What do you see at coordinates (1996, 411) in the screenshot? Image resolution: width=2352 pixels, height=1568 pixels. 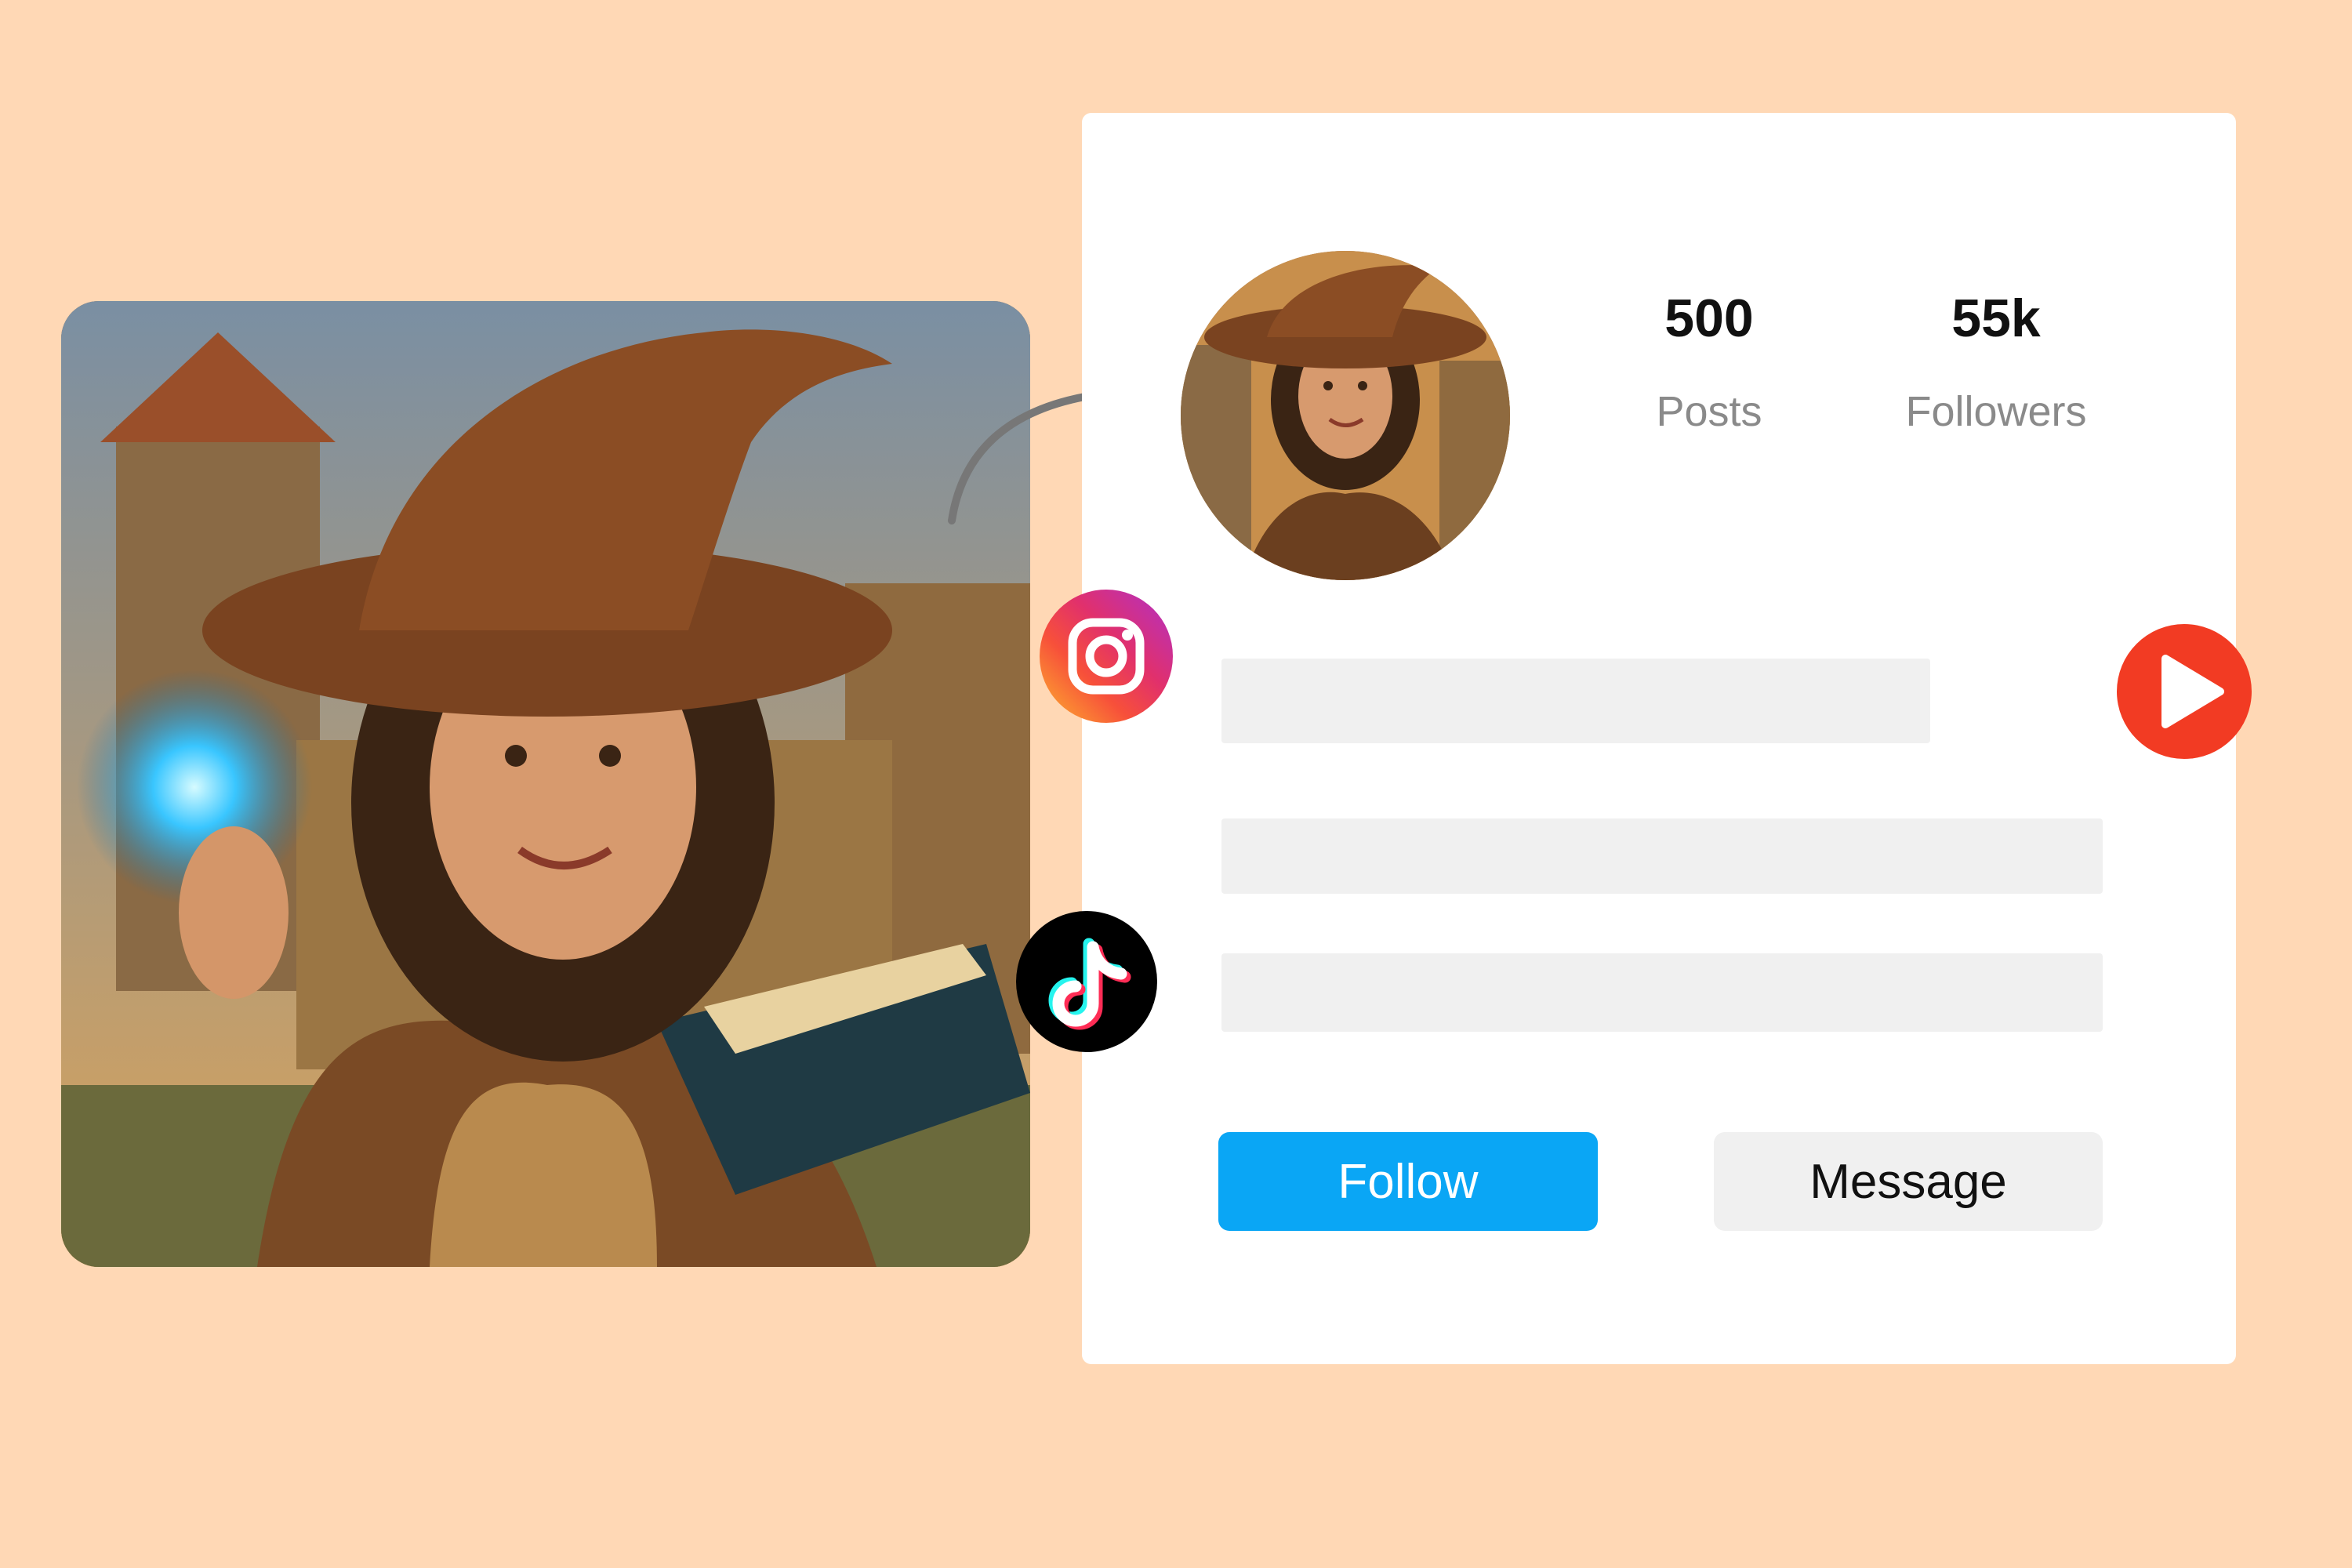 I see `followers-label: Followers` at bounding box center [1996, 411].